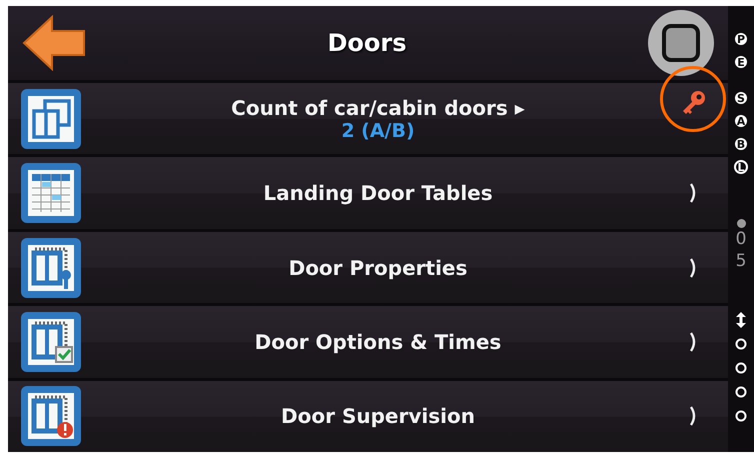 The width and height of the screenshot is (754, 454). Describe the element at coordinates (741, 121) in the screenshot. I see `mode-badge: A` at that location.